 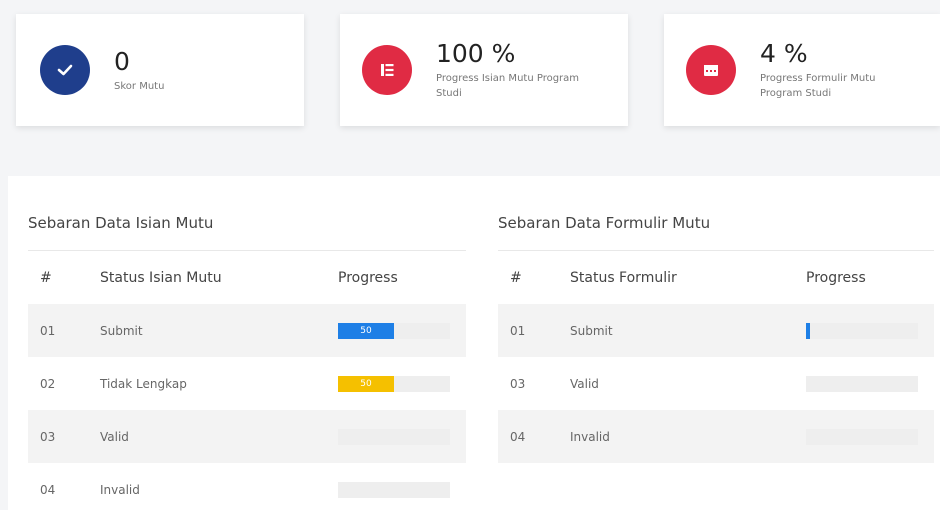 I want to click on formulir-section-title: Sebaran Data Formulir Mutu, so click(x=604, y=223).